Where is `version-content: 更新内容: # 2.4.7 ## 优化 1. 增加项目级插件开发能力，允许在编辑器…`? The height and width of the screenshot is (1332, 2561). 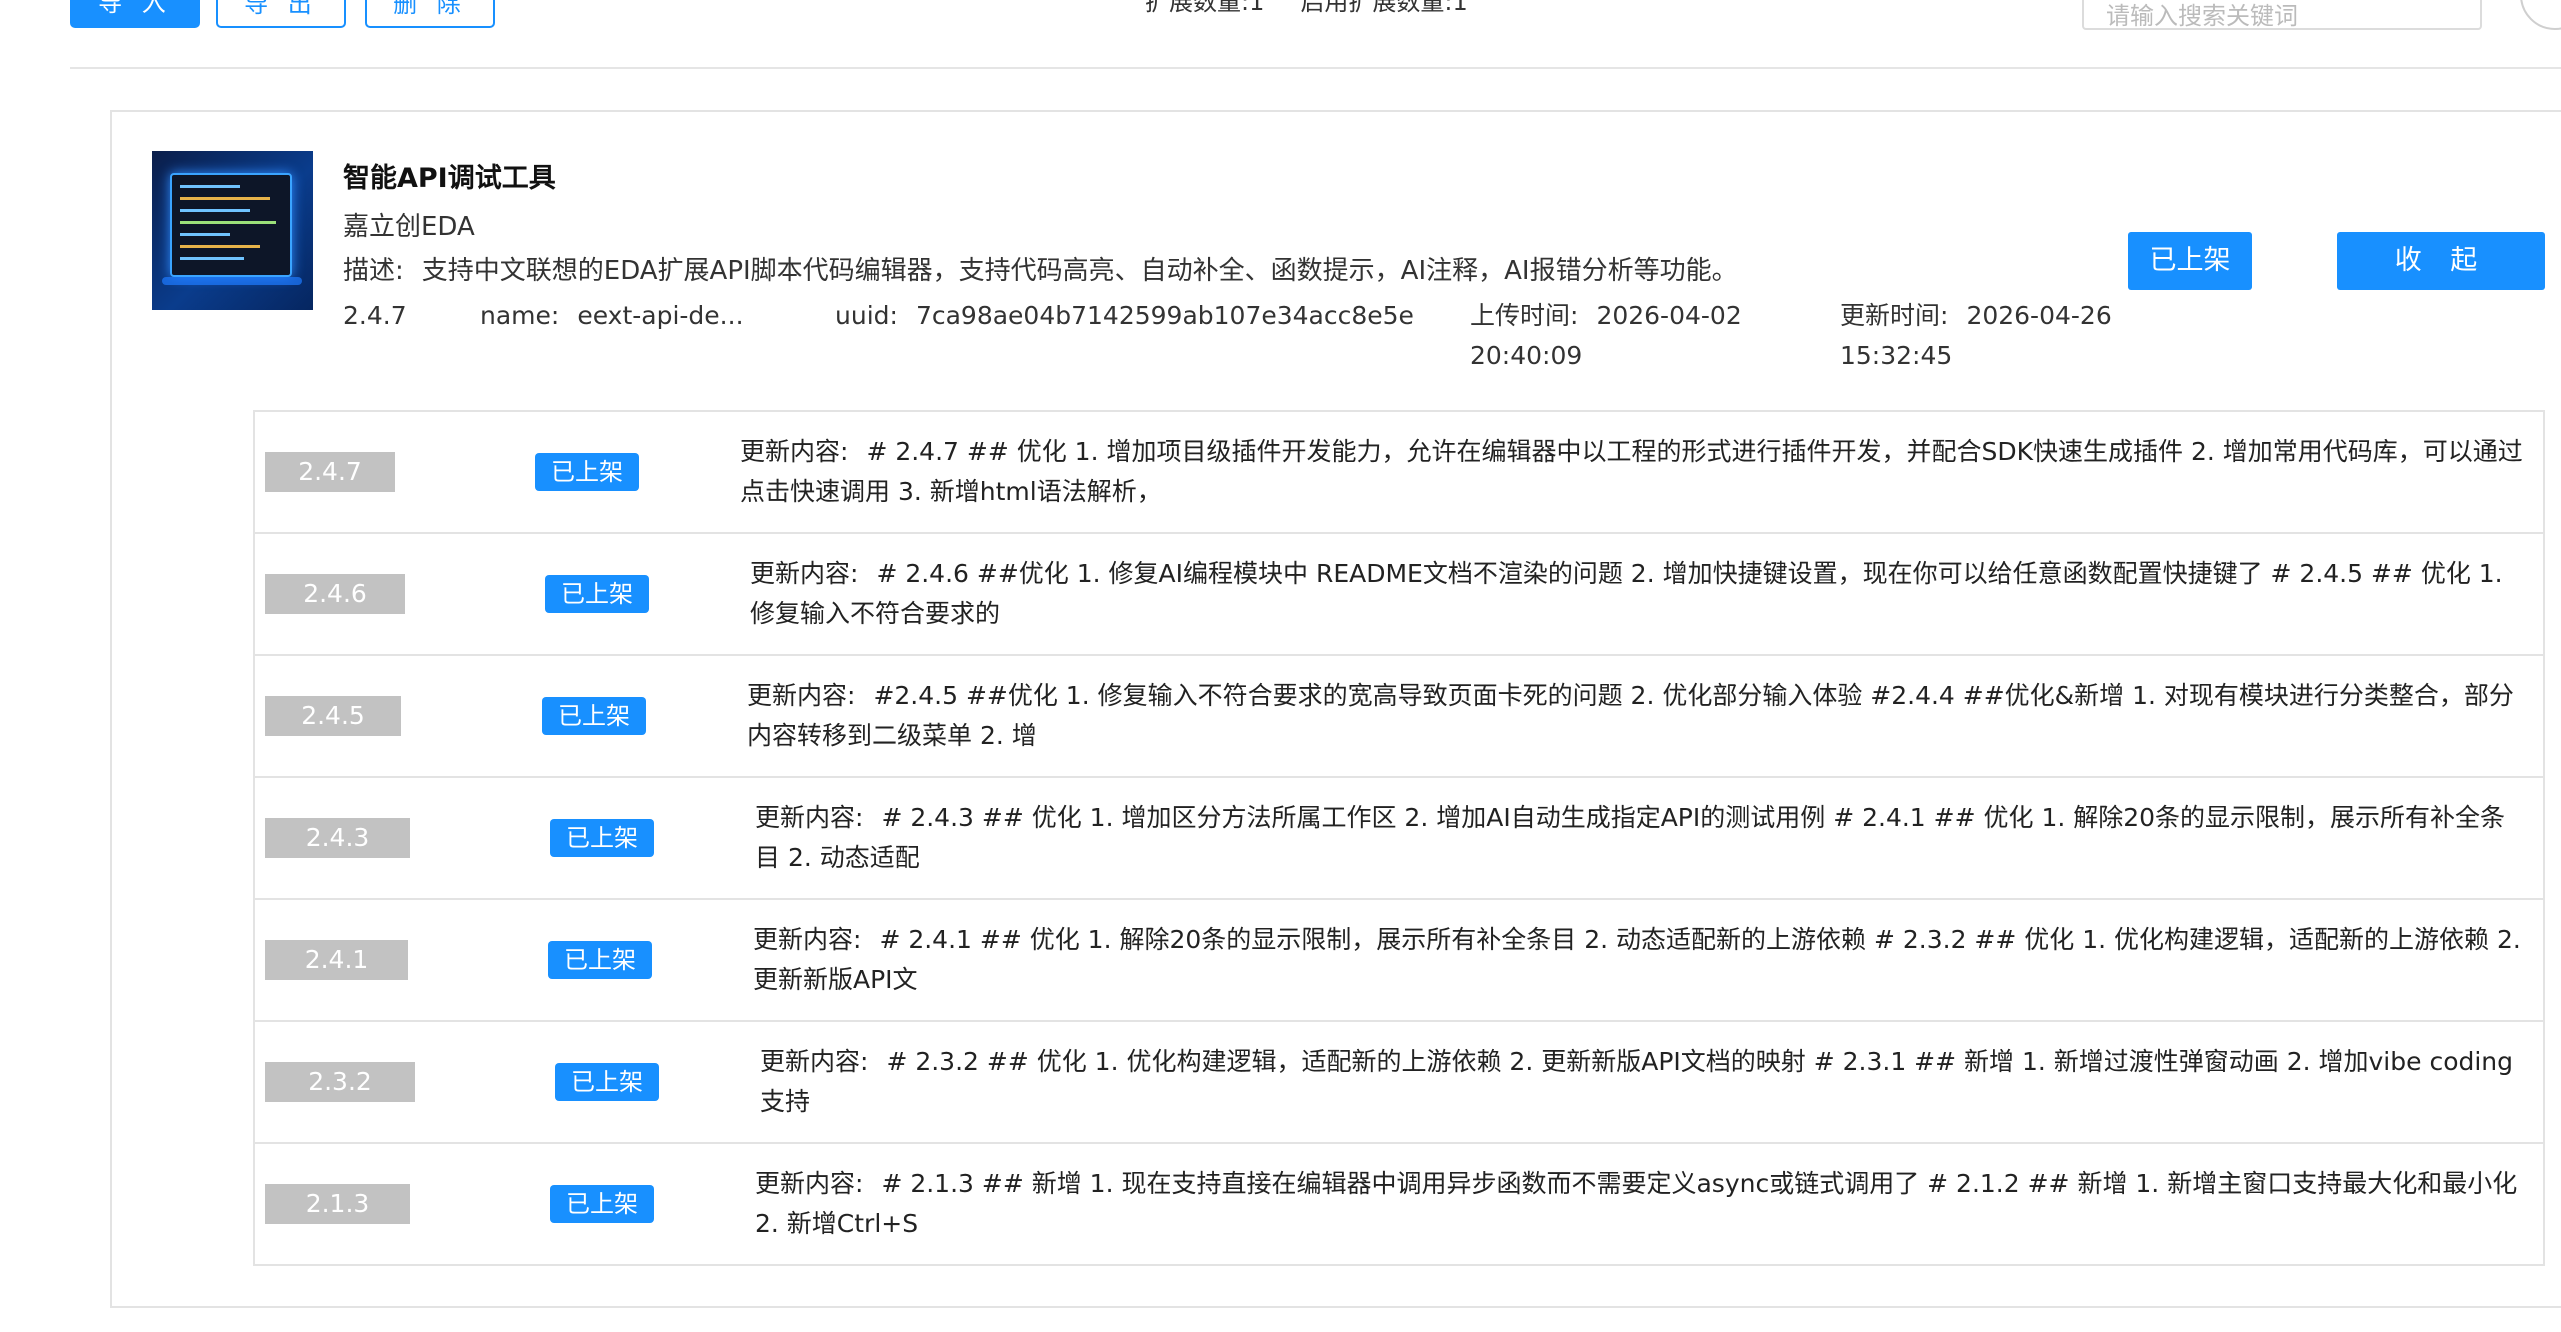 version-content: 更新内容: # 2.4.7 ## 优化 1. 增加项目级插件开发能力，允许在编辑器… is located at coordinates (1632, 472).